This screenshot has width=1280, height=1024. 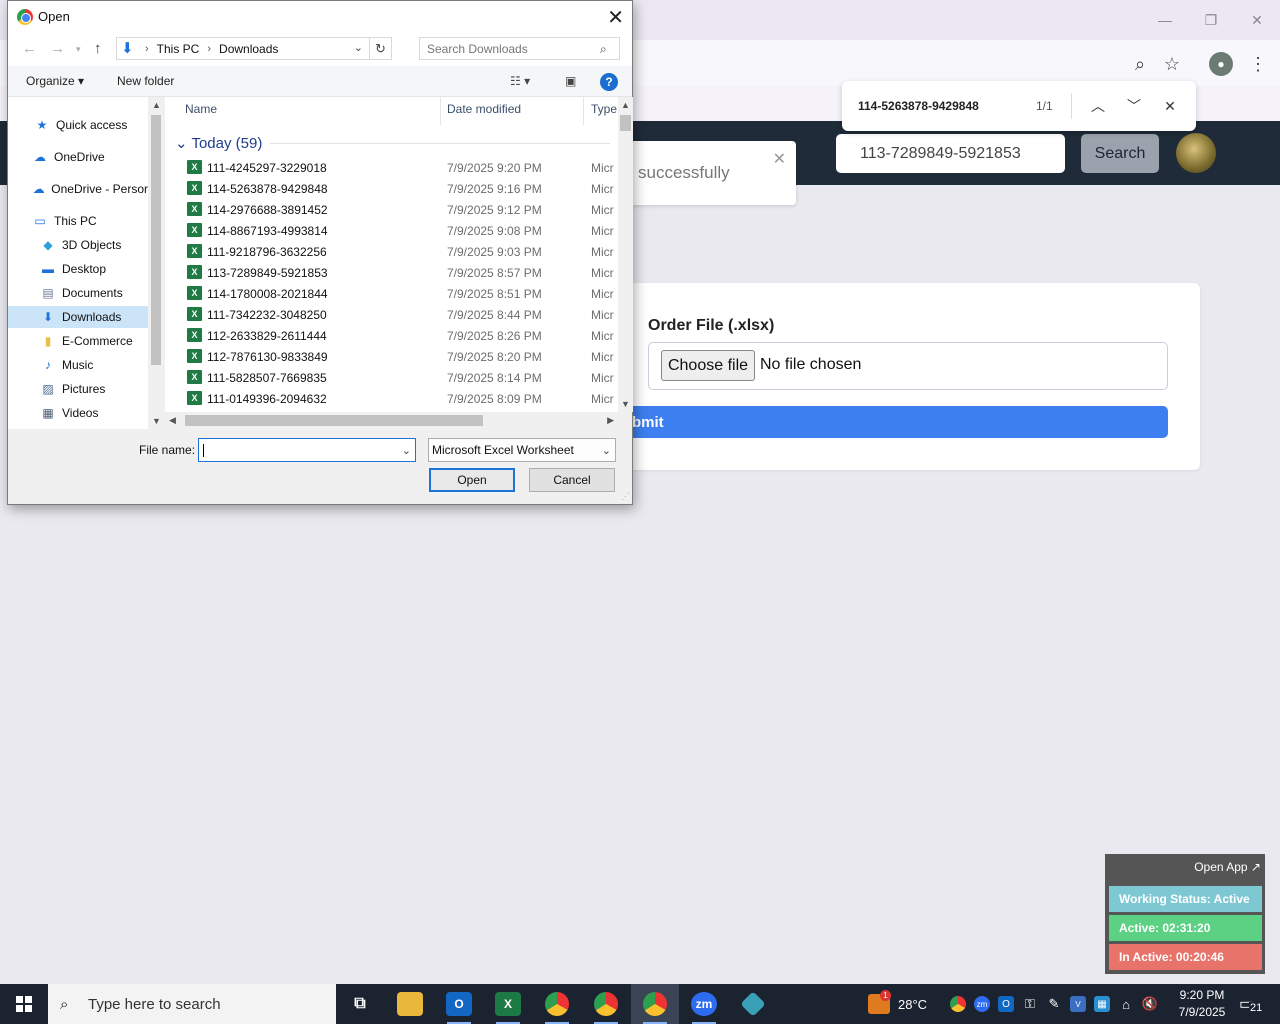 What do you see at coordinates (178, 49) in the screenshot?
I see `breadcrumb-this-pc: This PC` at bounding box center [178, 49].